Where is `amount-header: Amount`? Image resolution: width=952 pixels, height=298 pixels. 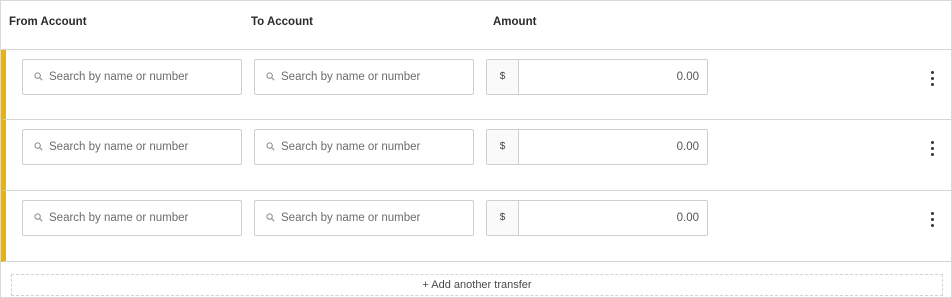 amount-header: Amount is located at coordinates (515, 22).